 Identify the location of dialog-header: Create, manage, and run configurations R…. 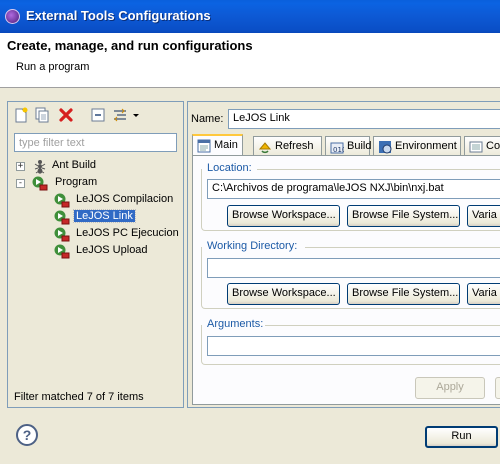
(250, 60).